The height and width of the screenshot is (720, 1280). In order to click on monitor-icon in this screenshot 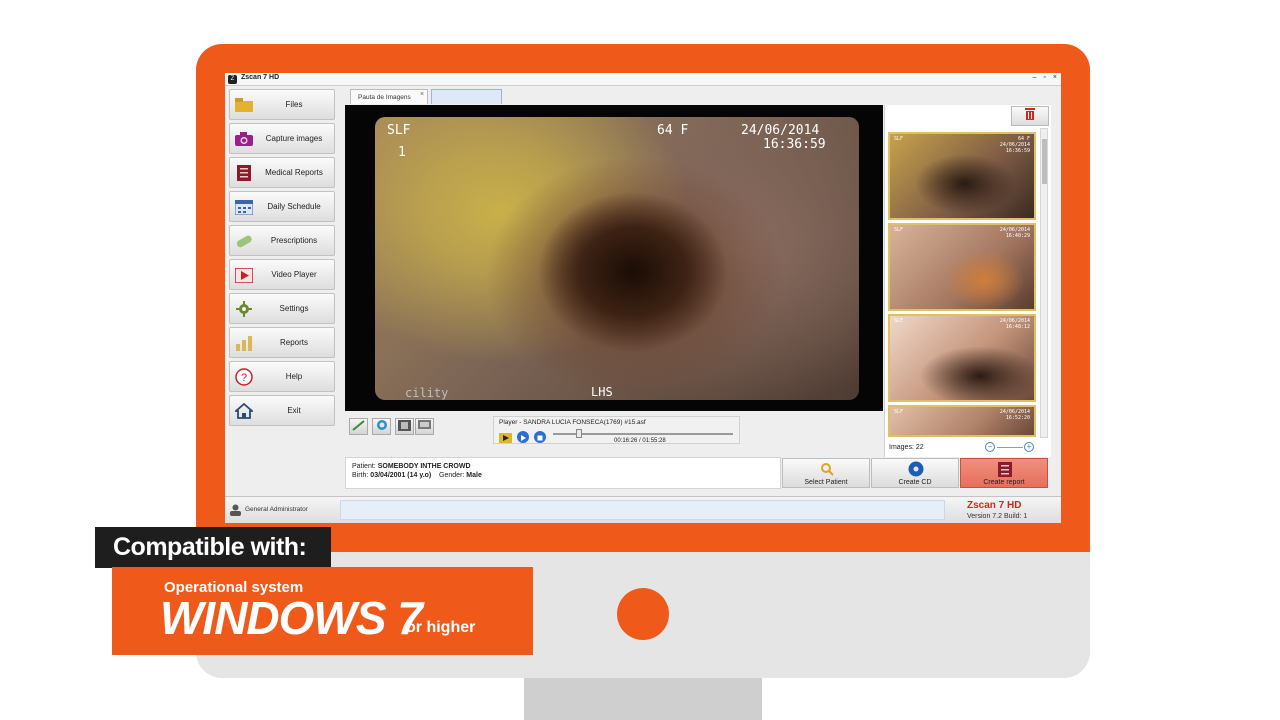, I will do `click(424, 427)`.